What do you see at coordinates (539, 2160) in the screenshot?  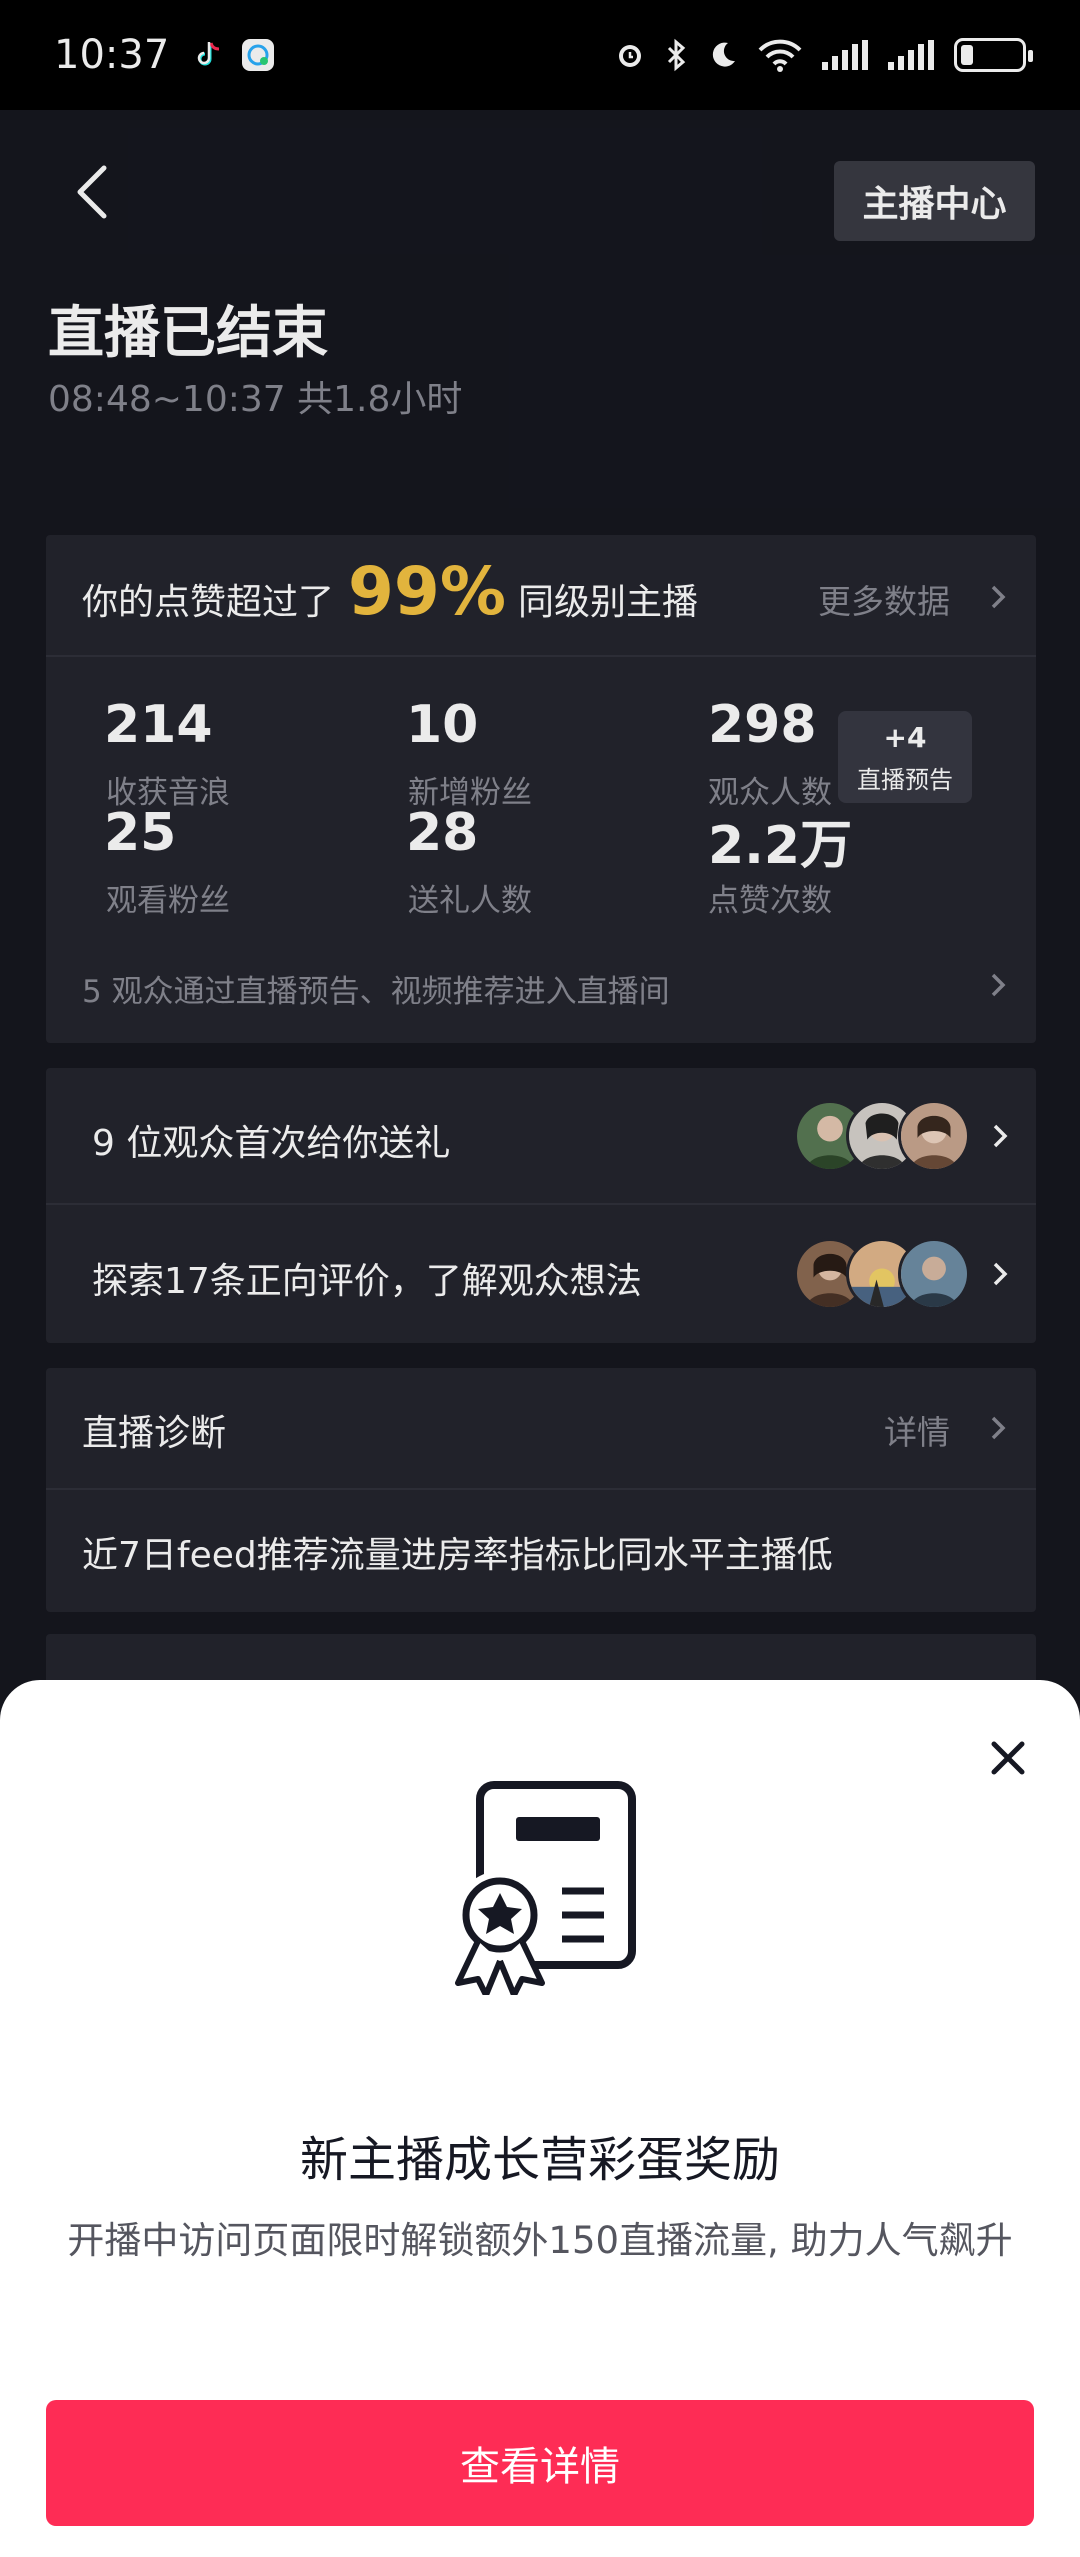 I see `sheet-title: 新主播成长营彩蛋奖励` at bounding box center [539, 2160].